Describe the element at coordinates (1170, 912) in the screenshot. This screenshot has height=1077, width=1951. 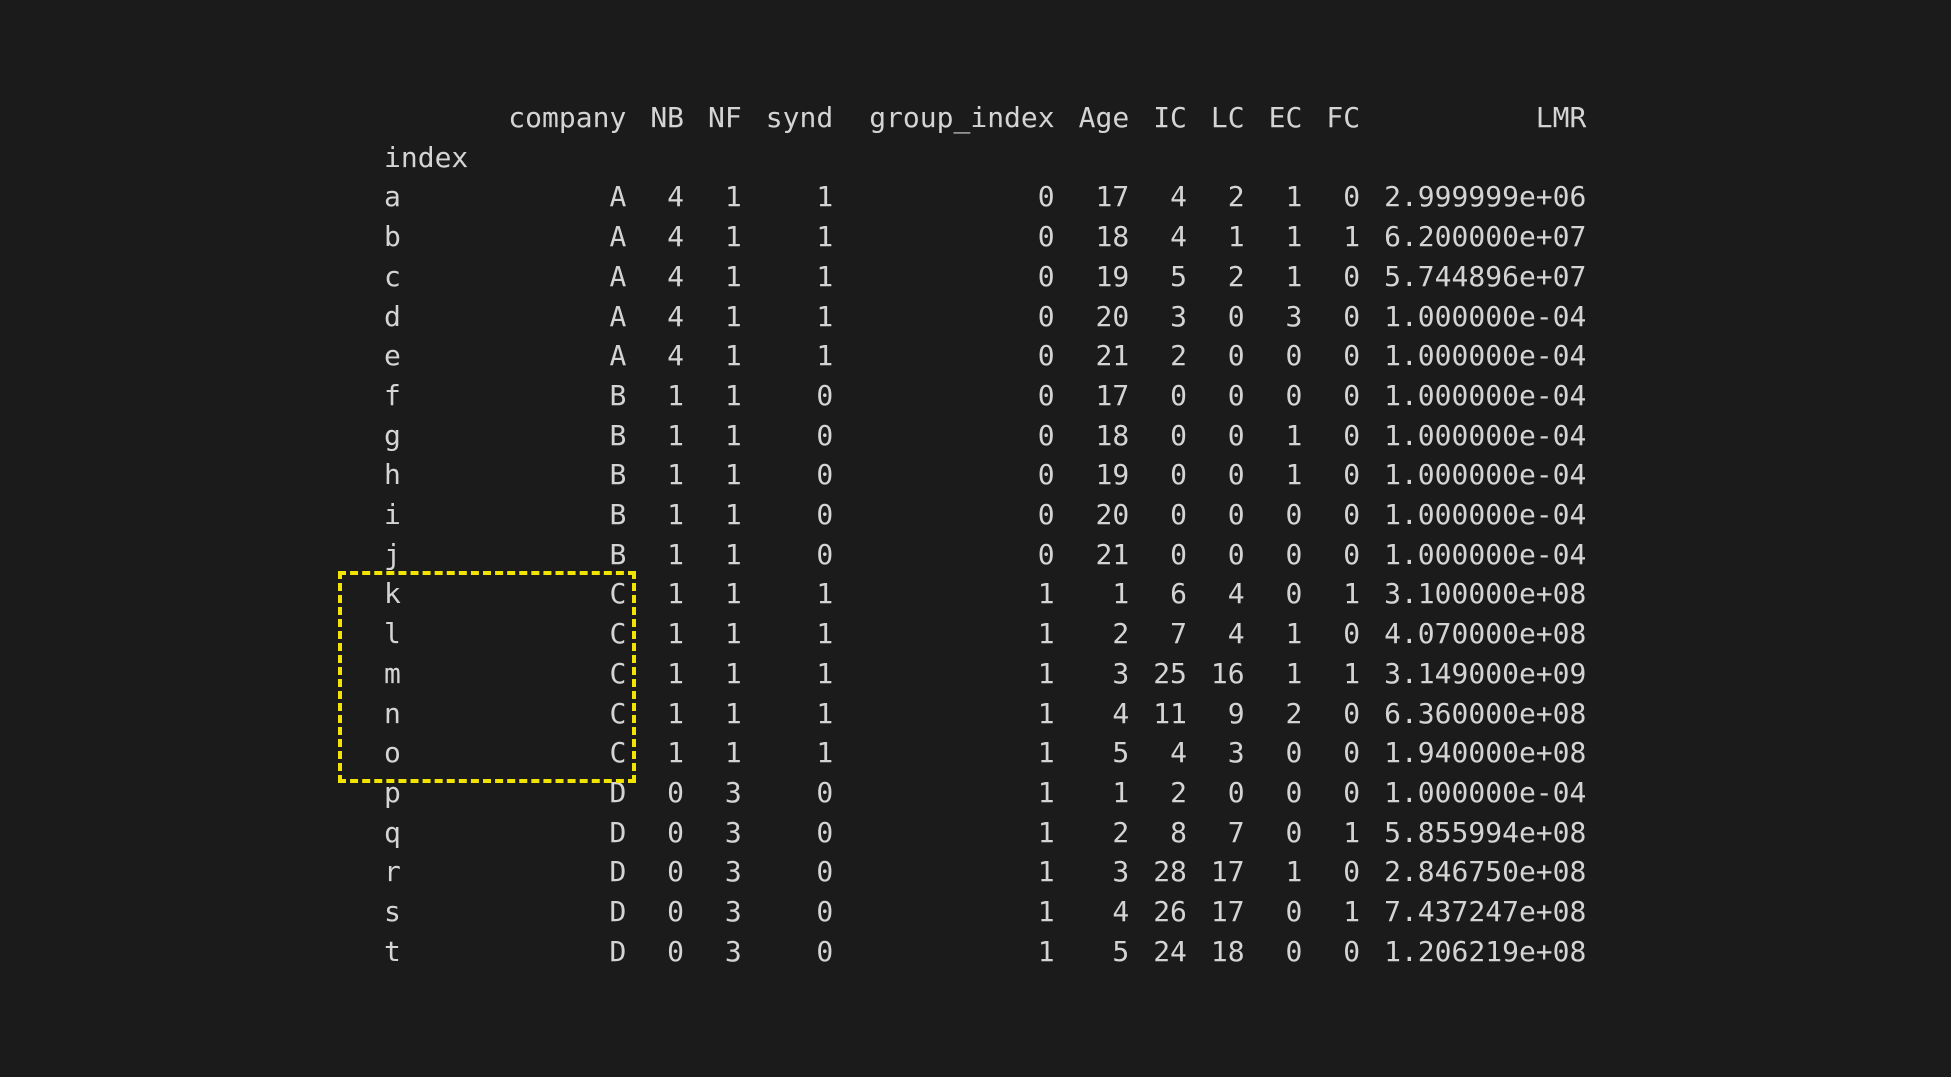
I see `cell-IC: 26` at that location.